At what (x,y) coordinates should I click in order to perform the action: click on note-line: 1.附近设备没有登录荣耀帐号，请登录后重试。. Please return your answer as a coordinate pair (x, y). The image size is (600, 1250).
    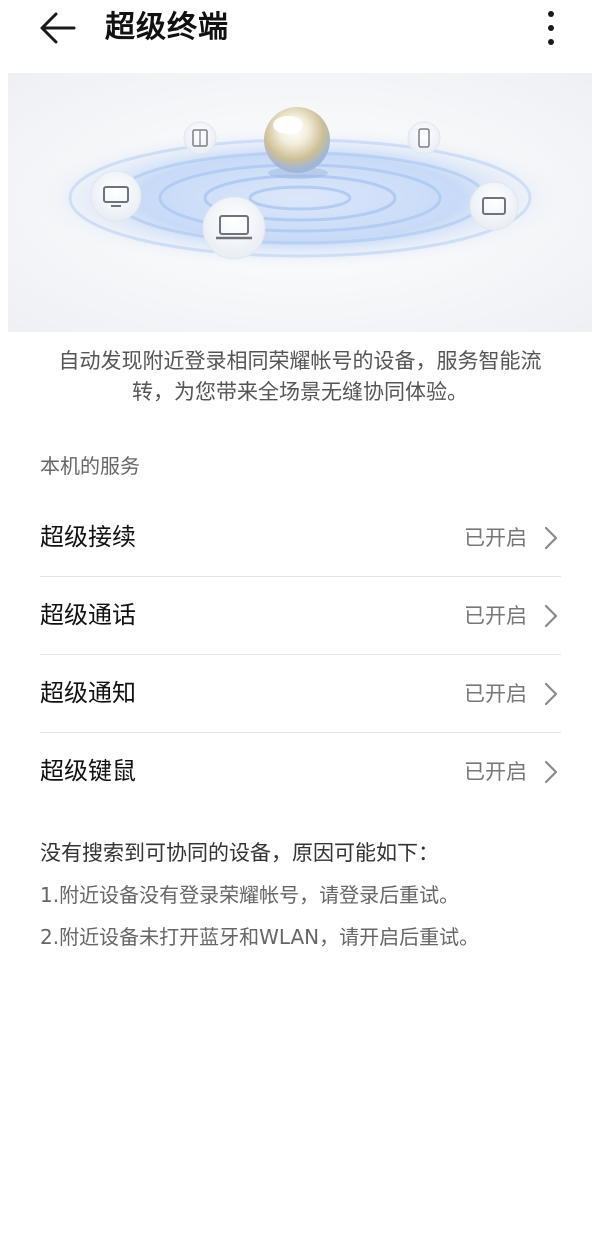
    Looking at the image, I should click on (250, 895).